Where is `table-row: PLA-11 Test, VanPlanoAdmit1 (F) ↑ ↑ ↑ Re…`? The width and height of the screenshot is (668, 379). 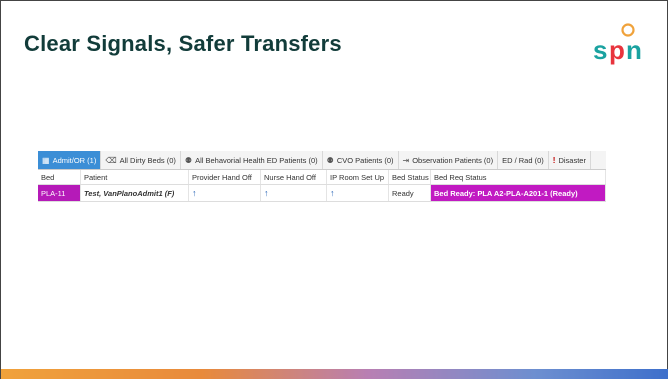 table-row: PLA-11 Test, VanPlanoAdmit1 (F) ↑ ↑ ↑ Re… is located at coordinates (322, 193).